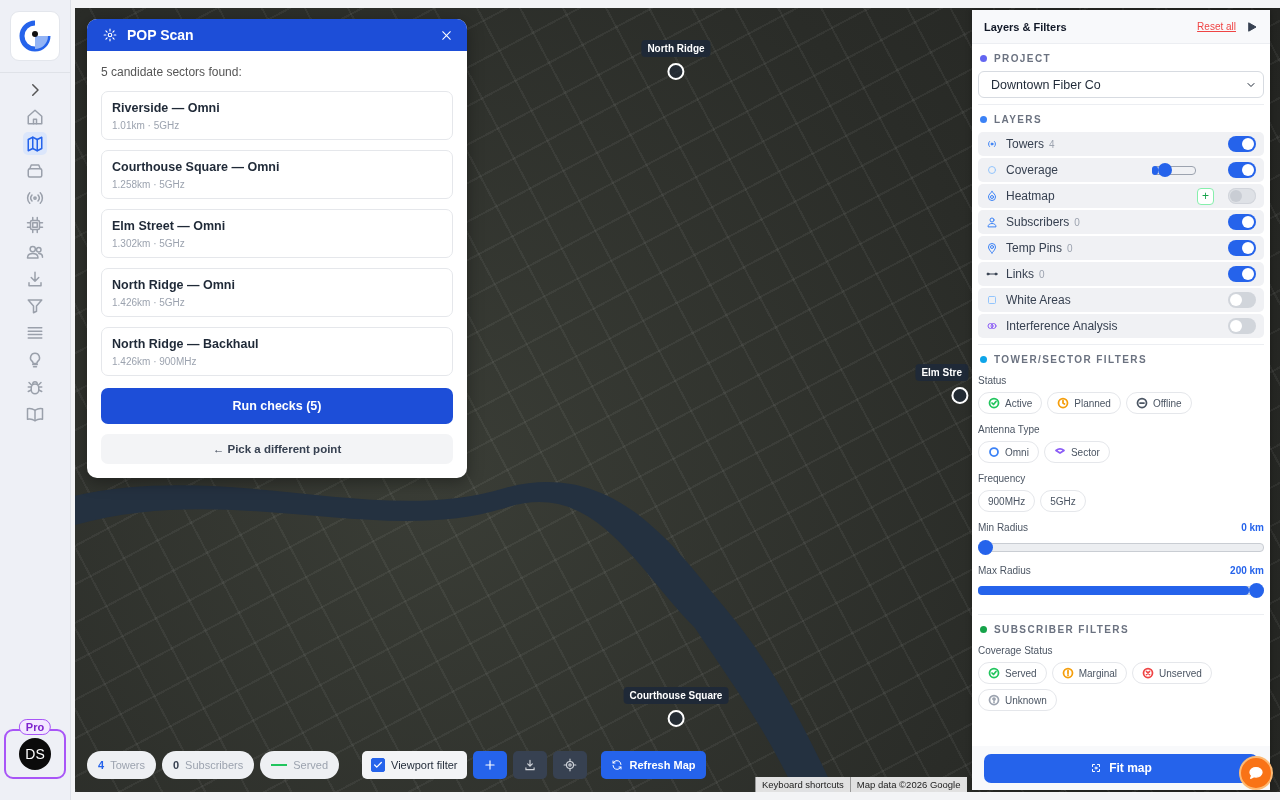 The height and width of the screenshot is (800, 1280). I want to click on filter-chip: Active, so click(1010, 403).